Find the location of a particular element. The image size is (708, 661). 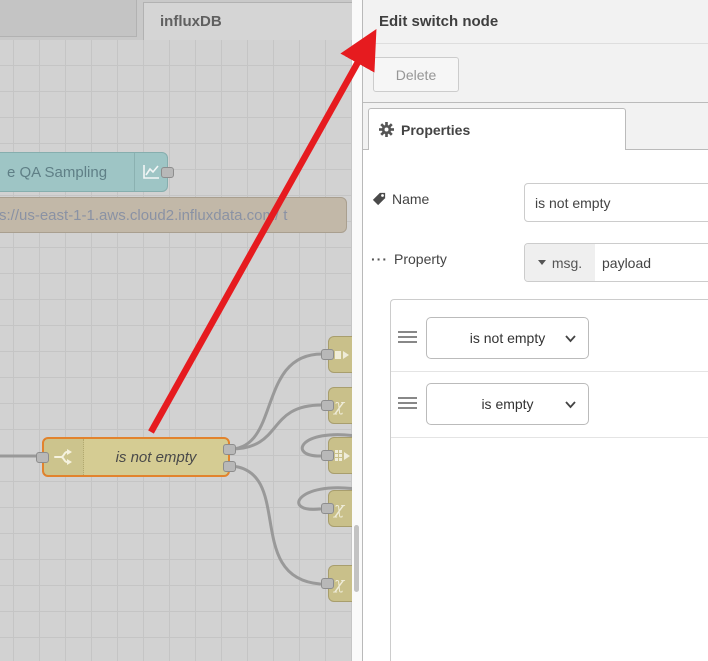

chart-node-label: e QA Sampling is located at coordinates (57, 172).